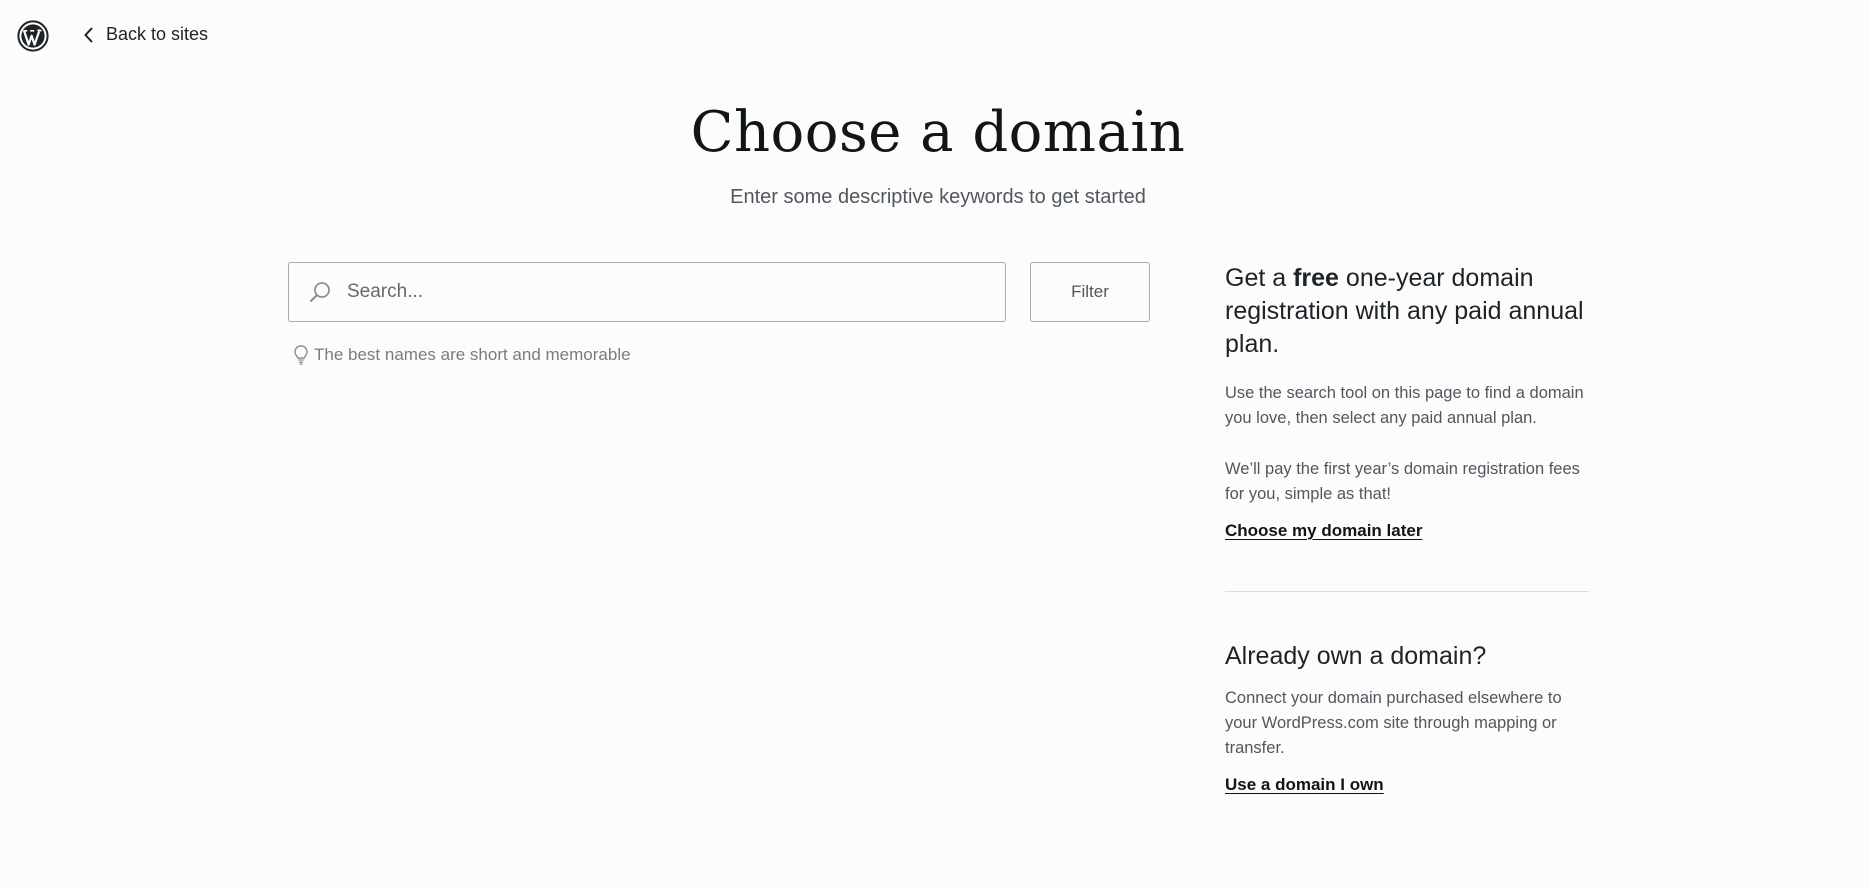  I want to click on search-box, so click(647, 292).